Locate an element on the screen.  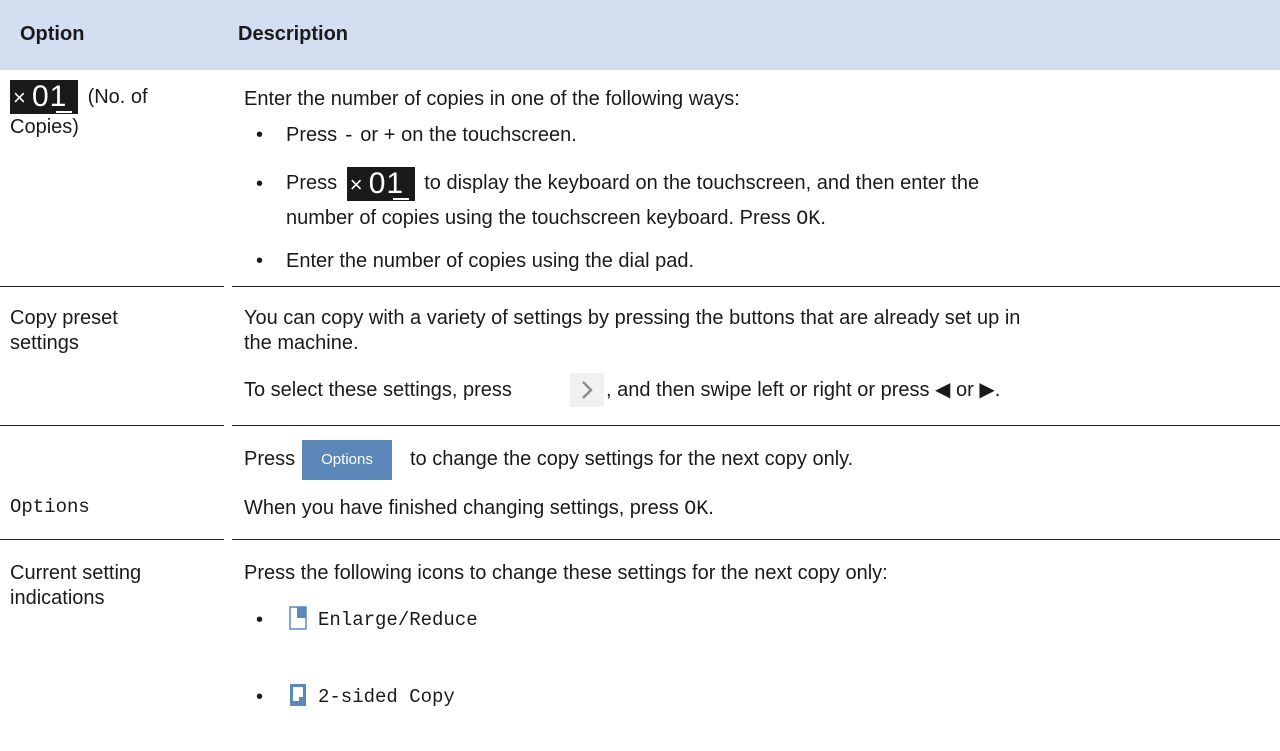
copies-option-cell: × 01 (No. of is located at coordinates (79, 97).